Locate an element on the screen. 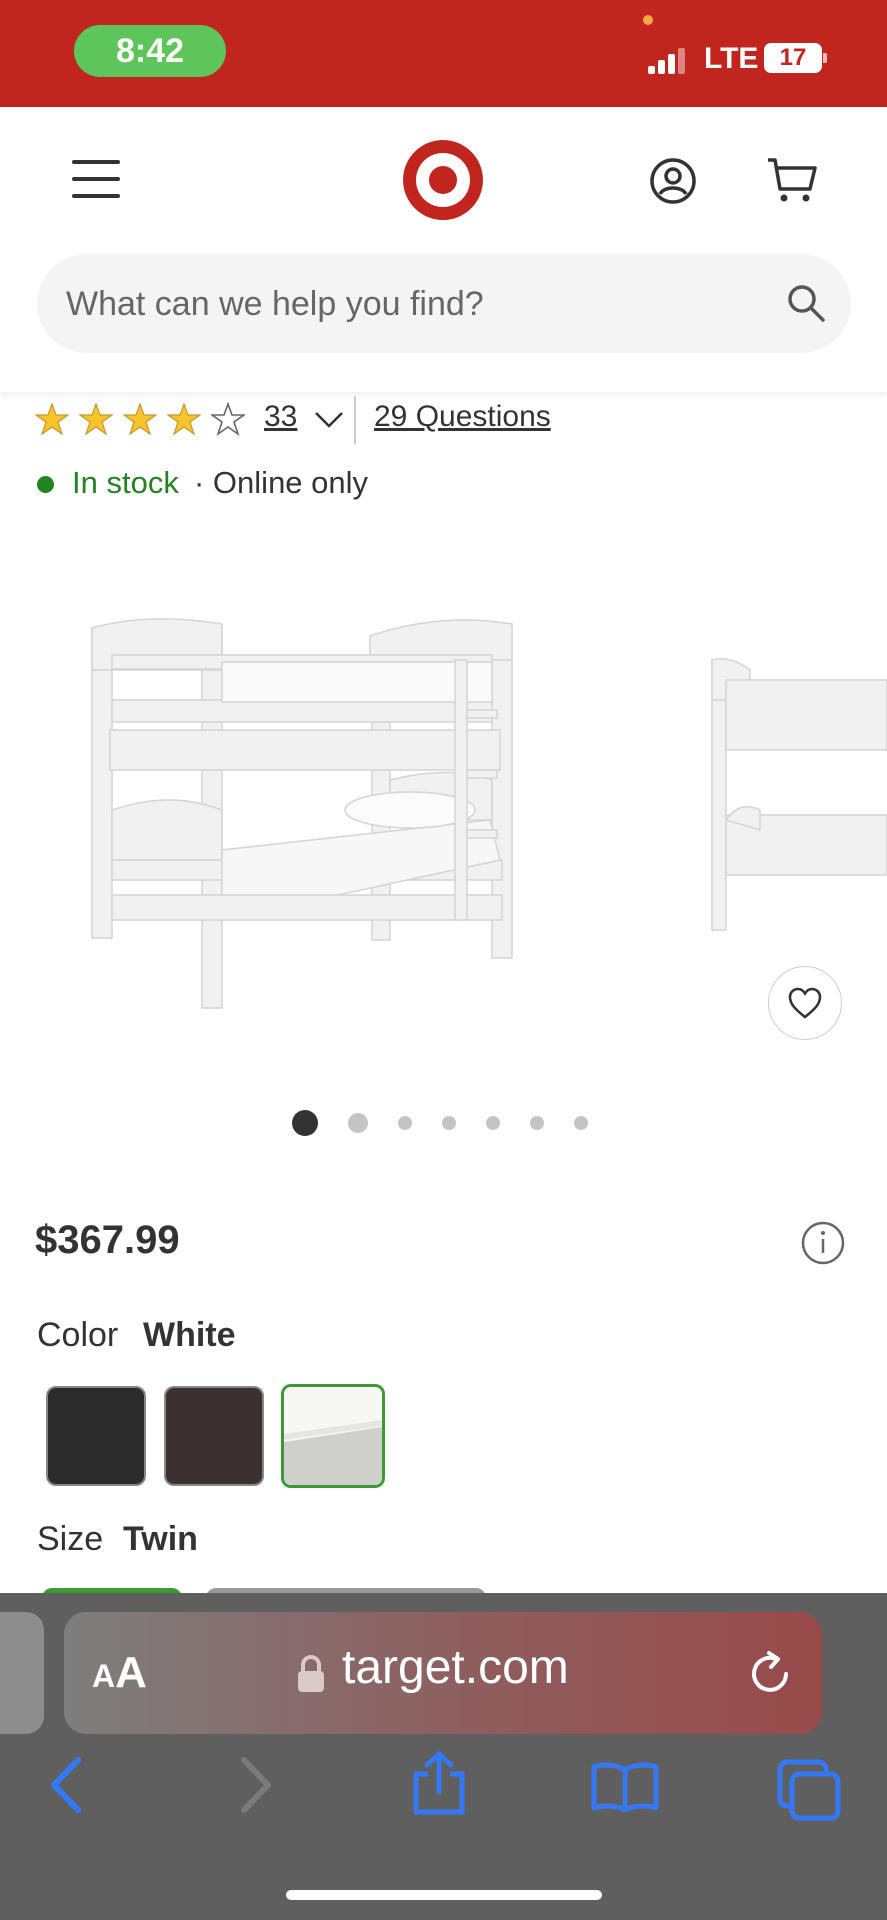  availability-text: · Online only is located at coordinates (281, 482).